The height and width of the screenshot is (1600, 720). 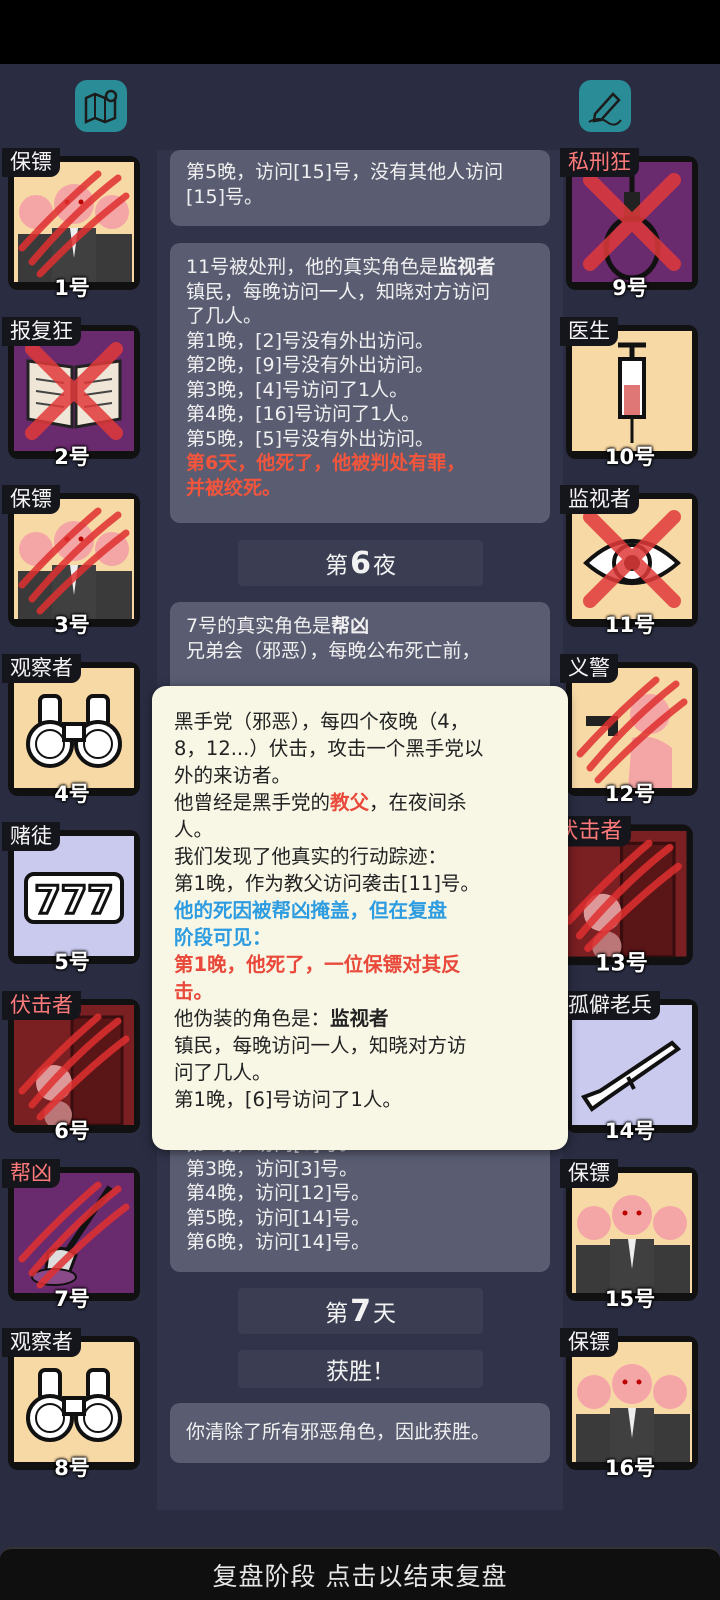 I want to click on log-line: 了几人。, so click(x=224, y=316).